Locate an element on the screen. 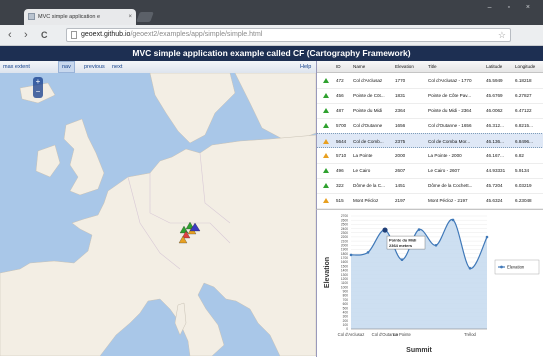 The image size is (543, 362). bookmark-star-icon: ☆ is located at coordinates (502, 35).